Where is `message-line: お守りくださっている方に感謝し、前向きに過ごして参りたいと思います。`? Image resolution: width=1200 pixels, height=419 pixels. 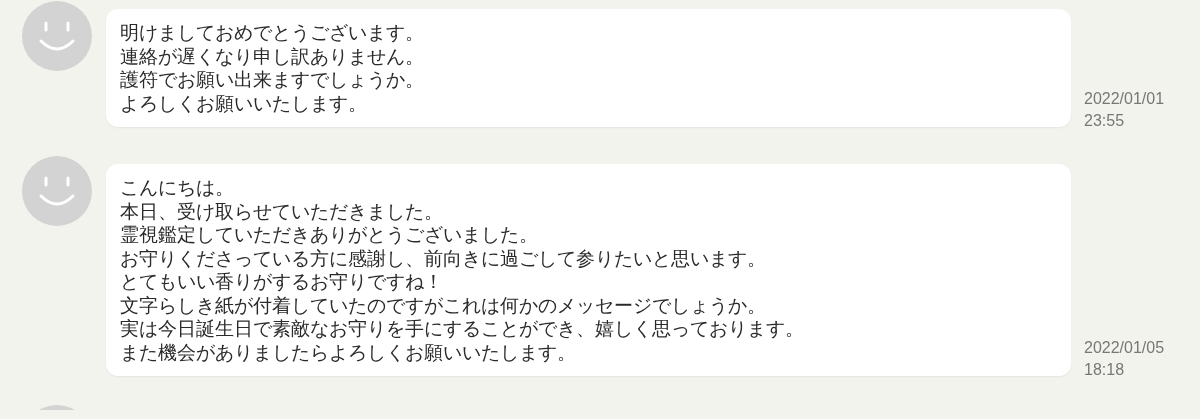
message-line: お守りくださっている方に感謝し、前向きに過ごして参りたいと思います。 is located at coordinates (443, 258).